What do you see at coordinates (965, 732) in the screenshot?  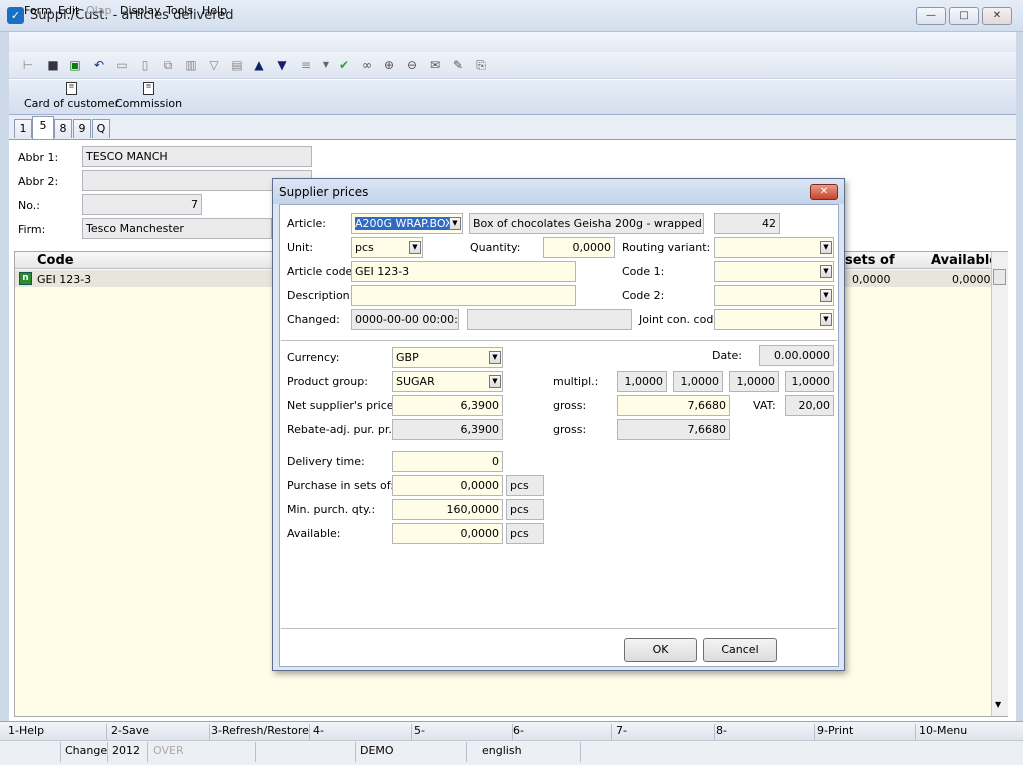 I see `fkey-10: 10-Menu` at bounding box center [965, 732].